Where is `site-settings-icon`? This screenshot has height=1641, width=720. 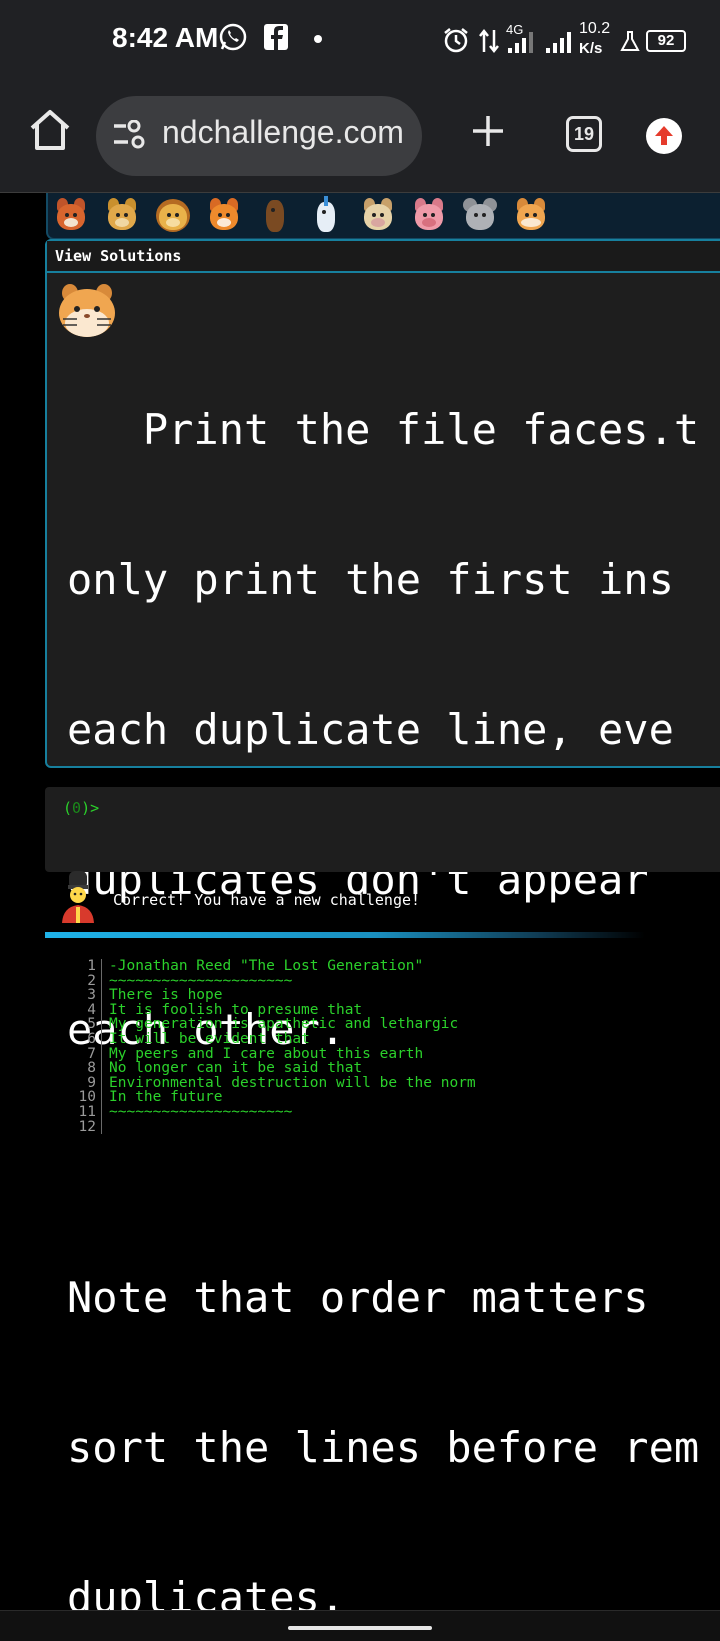 site-settings-icon is located at coordinates (130, 134).